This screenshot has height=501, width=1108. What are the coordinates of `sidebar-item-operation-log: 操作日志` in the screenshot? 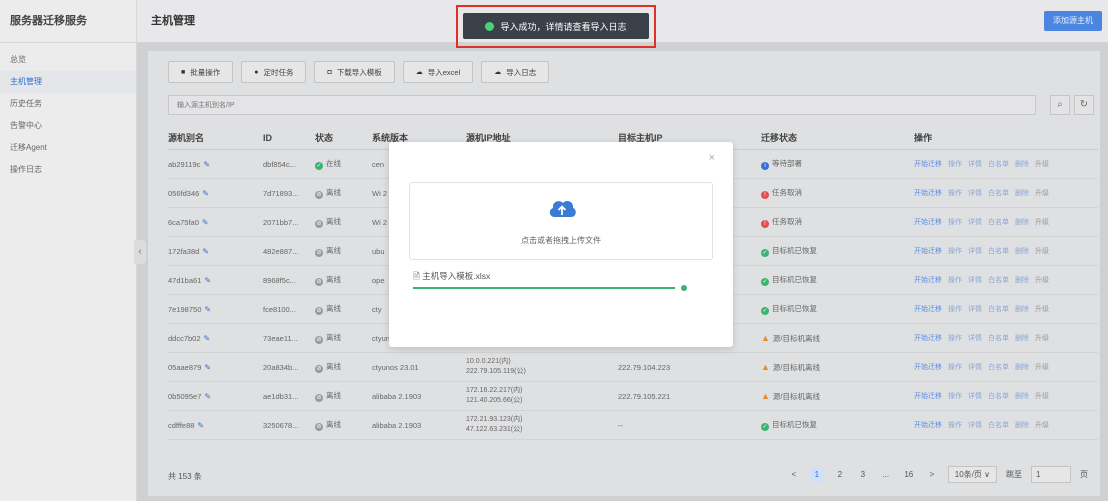 It's located at (68, 170).